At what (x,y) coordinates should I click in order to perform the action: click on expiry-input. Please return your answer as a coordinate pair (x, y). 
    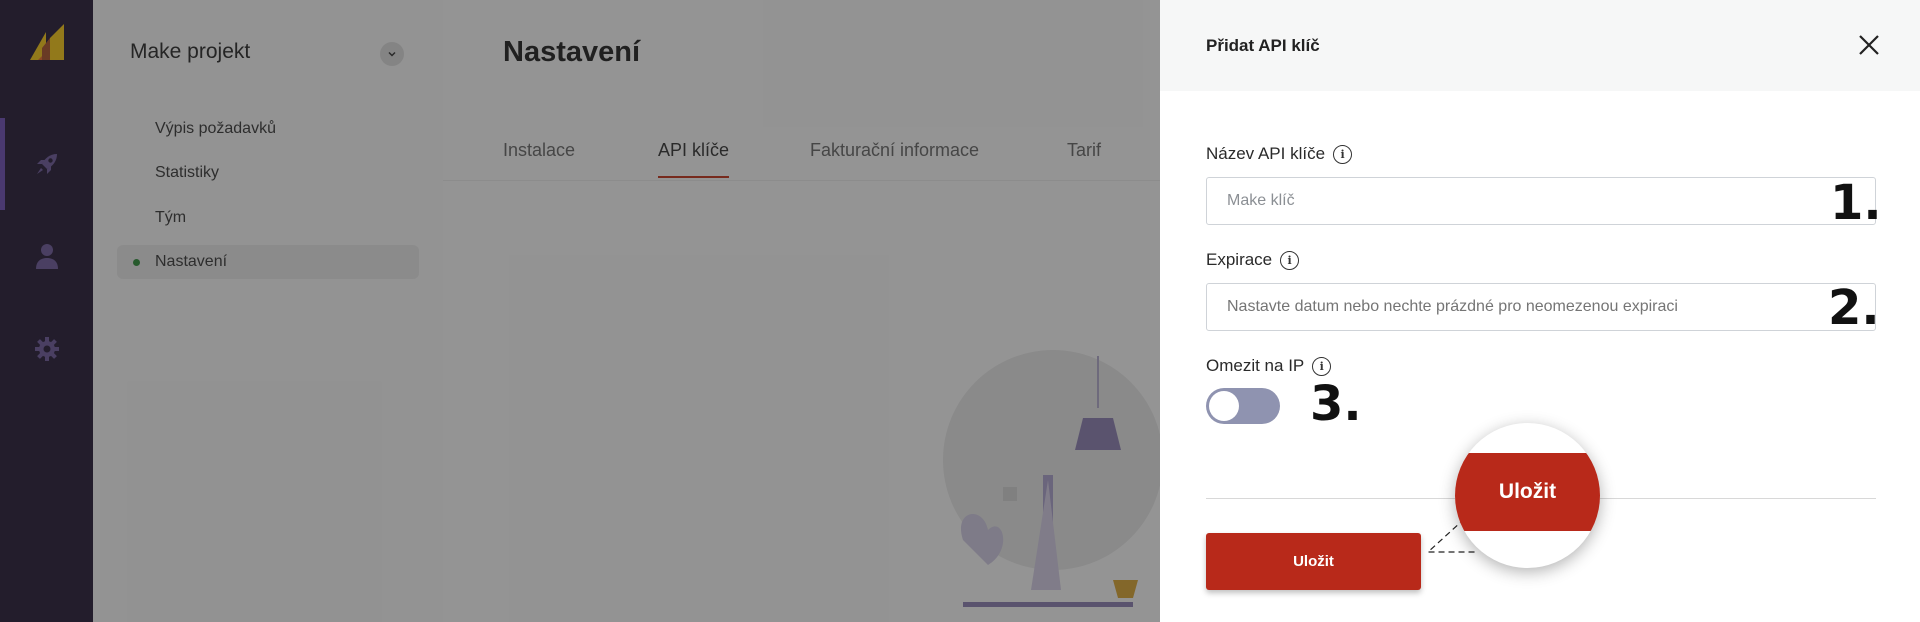
    Looking at the image, I should click on (1541, 307).